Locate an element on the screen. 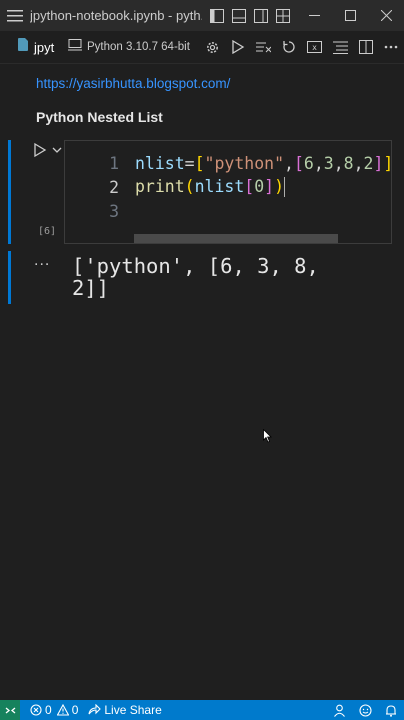  tab-label: jpyt is located at coordinates (44, 47).